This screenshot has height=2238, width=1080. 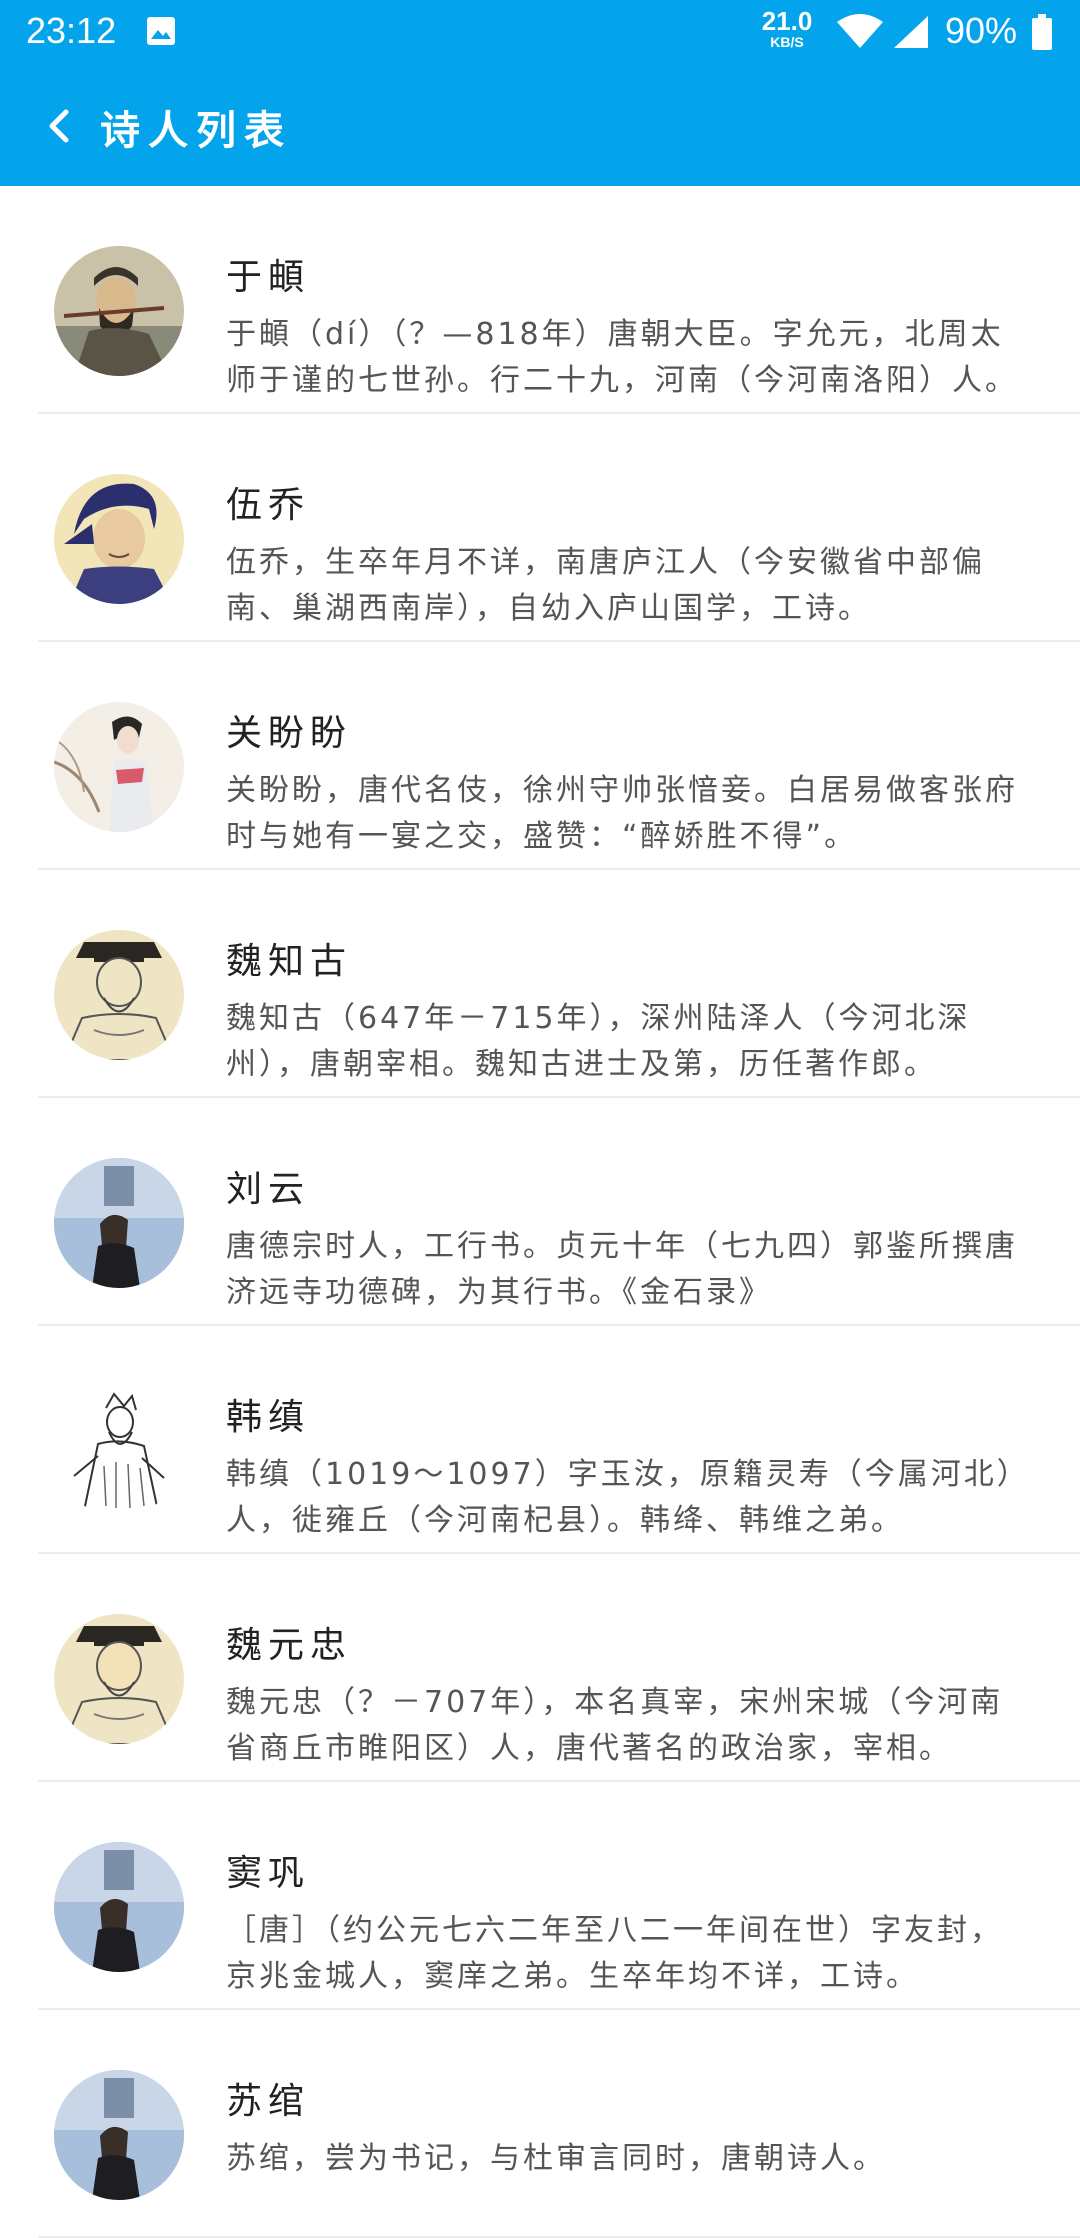 What do you see at coordinates (556, 2158) in the screenshot?
I see `poet-bio: 苏绾，尝为书记，与杜审言同时，唐朝诗人。` at bounding box center [556, 2158].